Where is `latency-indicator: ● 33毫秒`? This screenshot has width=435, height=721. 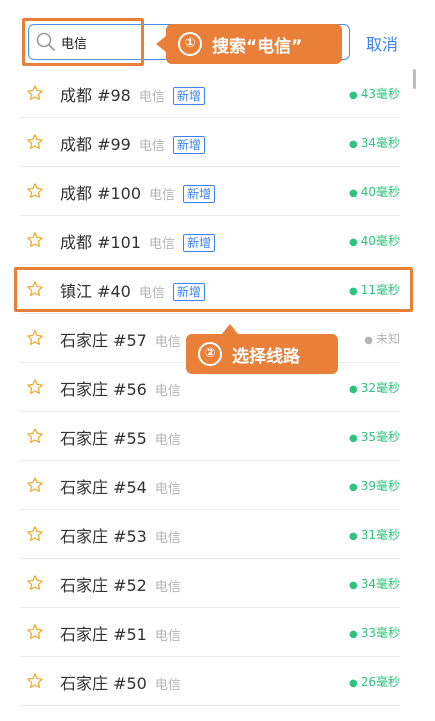 latency-indicator: ● 33毫秒 is located at coordinates (374, 632).